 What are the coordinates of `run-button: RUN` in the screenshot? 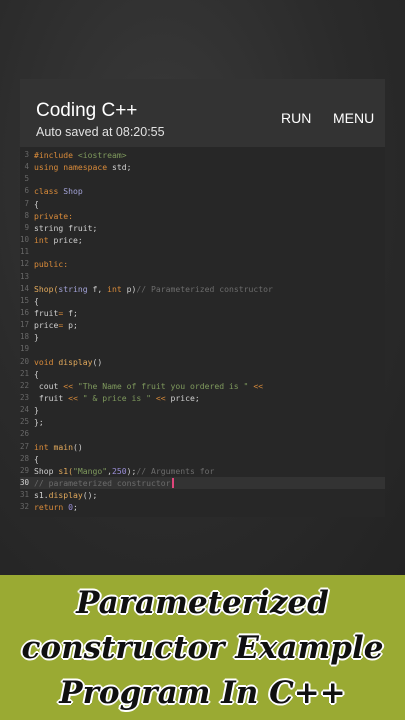 It's located at (296, 118).